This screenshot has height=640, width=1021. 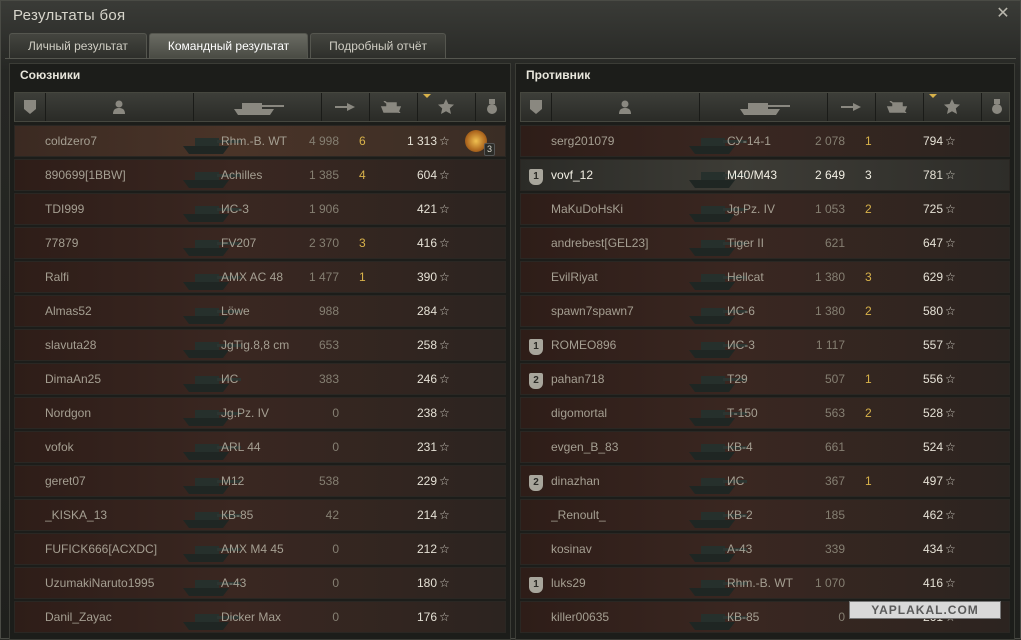 What do you see at coordinates (834, 447) in the screenshot?
I see `damage-value: 661` at bounding box center [834, 447].